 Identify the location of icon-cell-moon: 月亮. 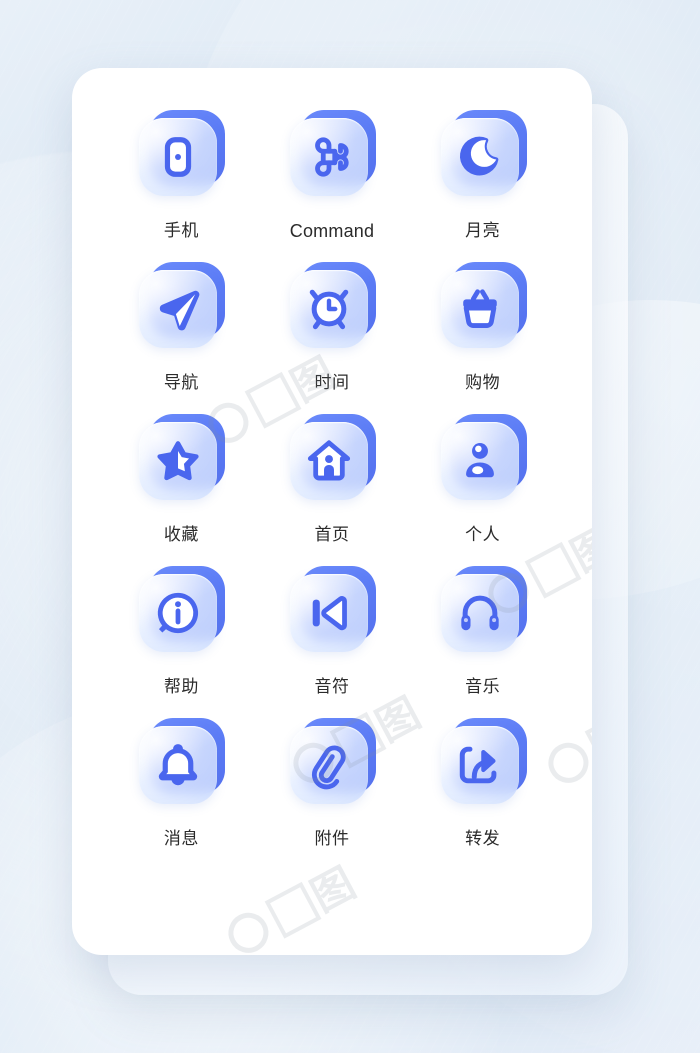
(482, 176).